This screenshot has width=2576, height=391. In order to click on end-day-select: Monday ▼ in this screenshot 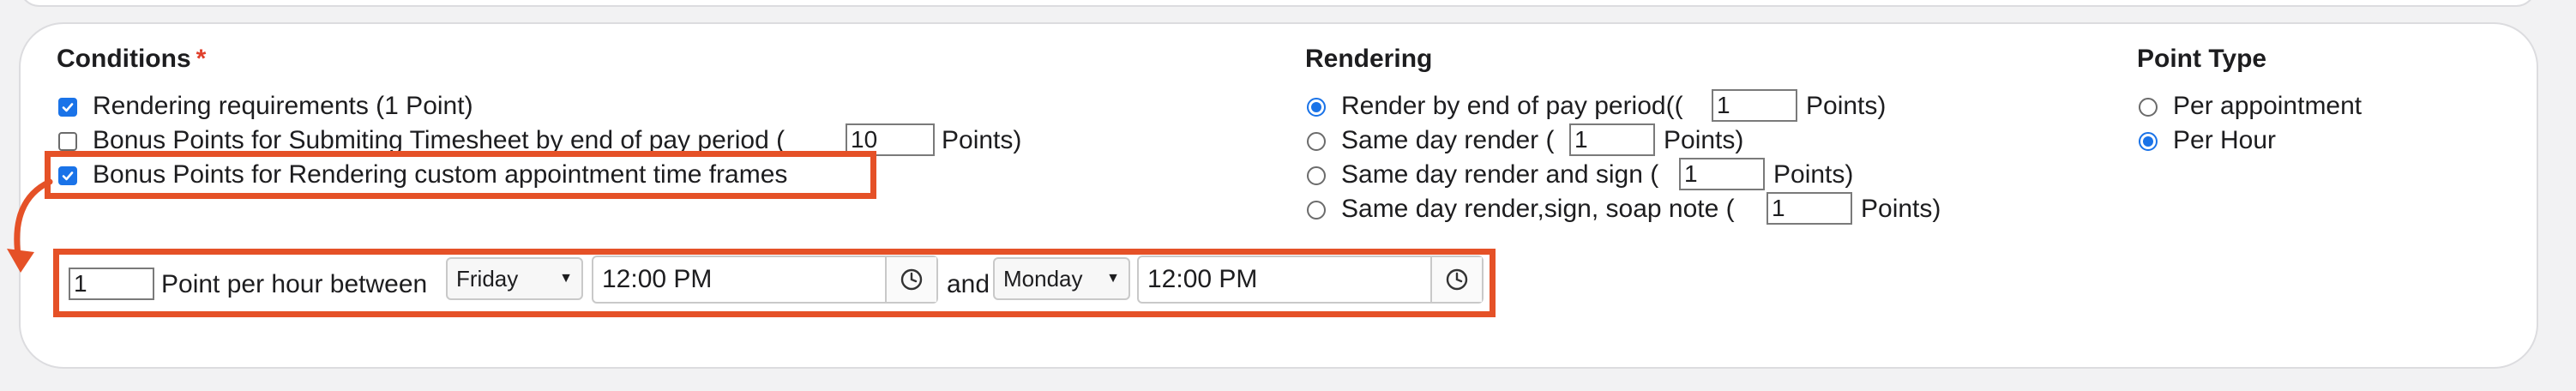, I will do `click(1061, 278)`.